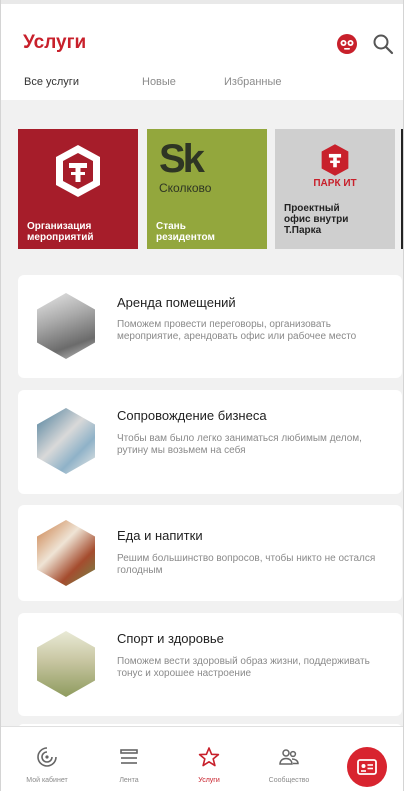  Describe the element at coordinates (47, 780) in the screenshot. I see `nav-label: Мой кабинет` at that location.